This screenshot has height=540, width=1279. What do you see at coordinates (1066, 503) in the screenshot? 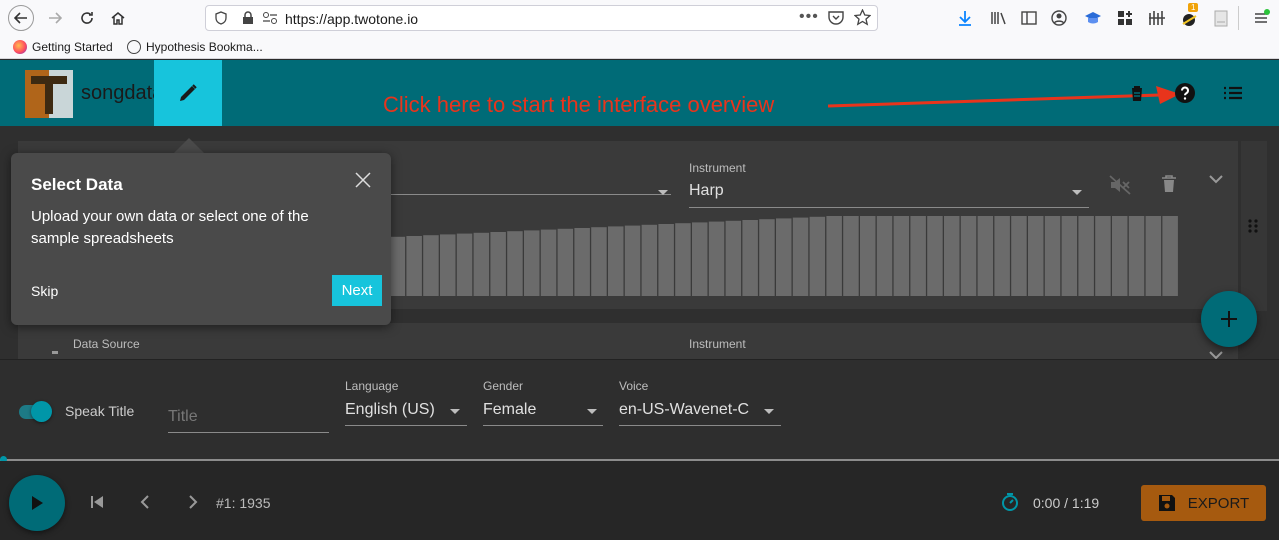
I see `time-readout: 0:00 / 1:19` at bounding box center [1066, 503].